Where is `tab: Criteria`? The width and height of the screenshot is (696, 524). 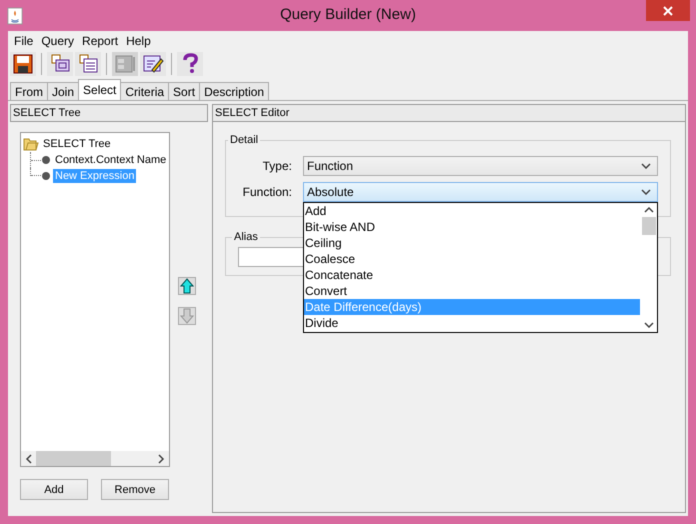
tab: Criteria is located at coordinates (145, 91).